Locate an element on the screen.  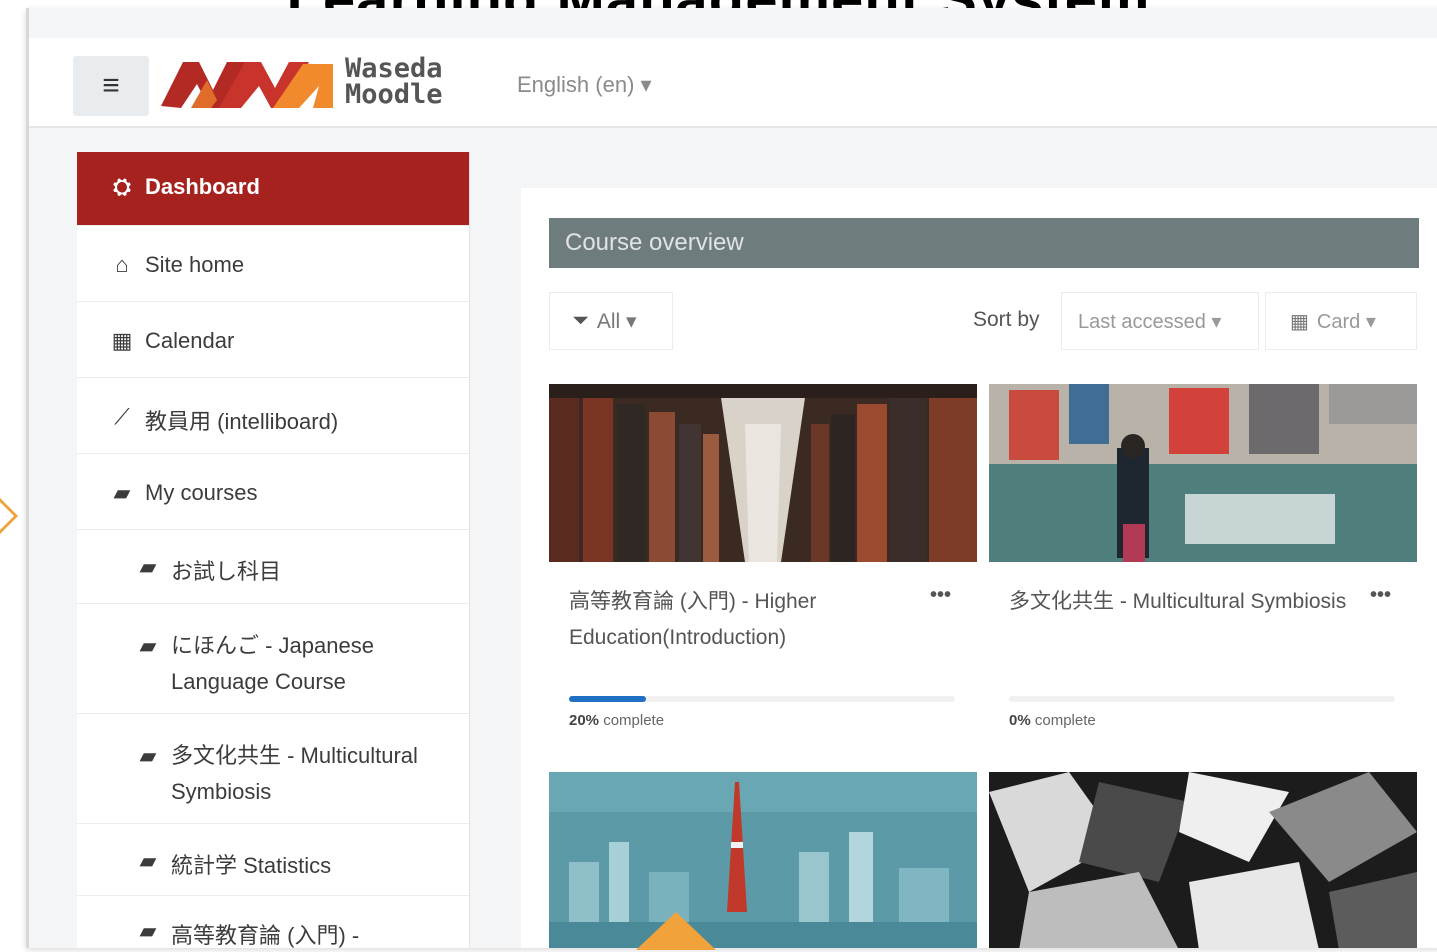
progress-fill is located at coordinates (608, 699).